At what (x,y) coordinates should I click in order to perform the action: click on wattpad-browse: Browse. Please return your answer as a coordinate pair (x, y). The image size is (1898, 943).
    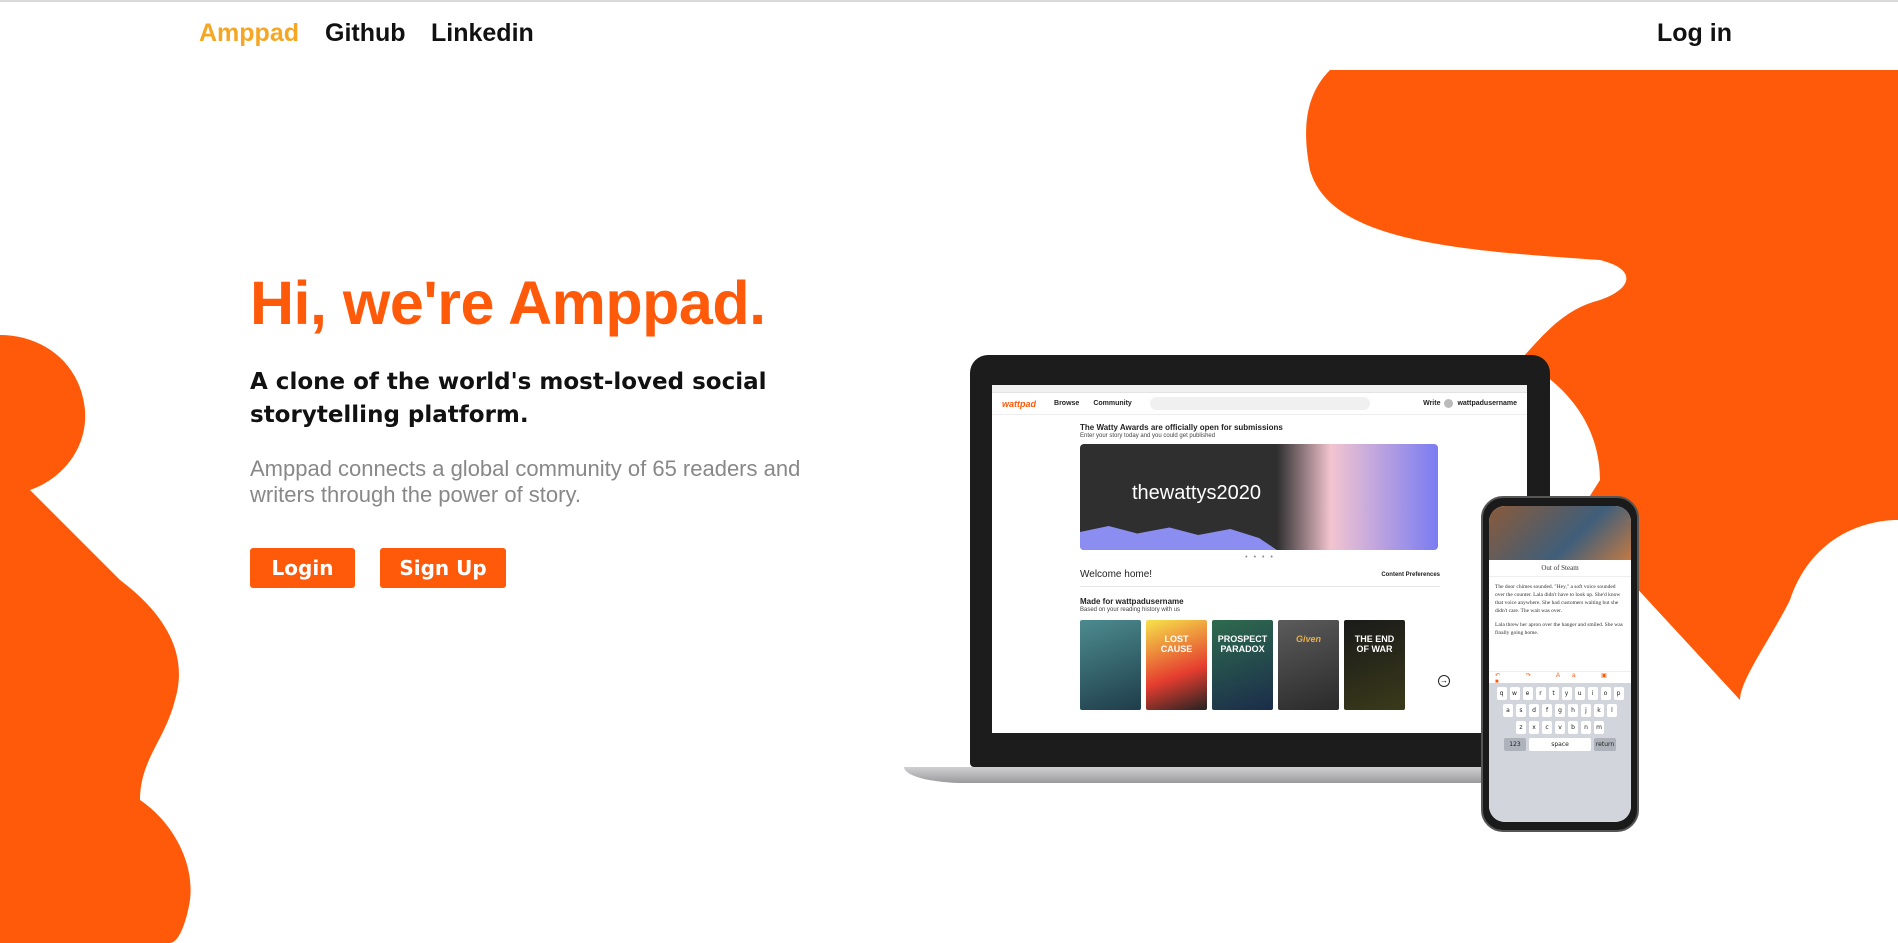
    Looking at the image, I should click on (1067, 403).